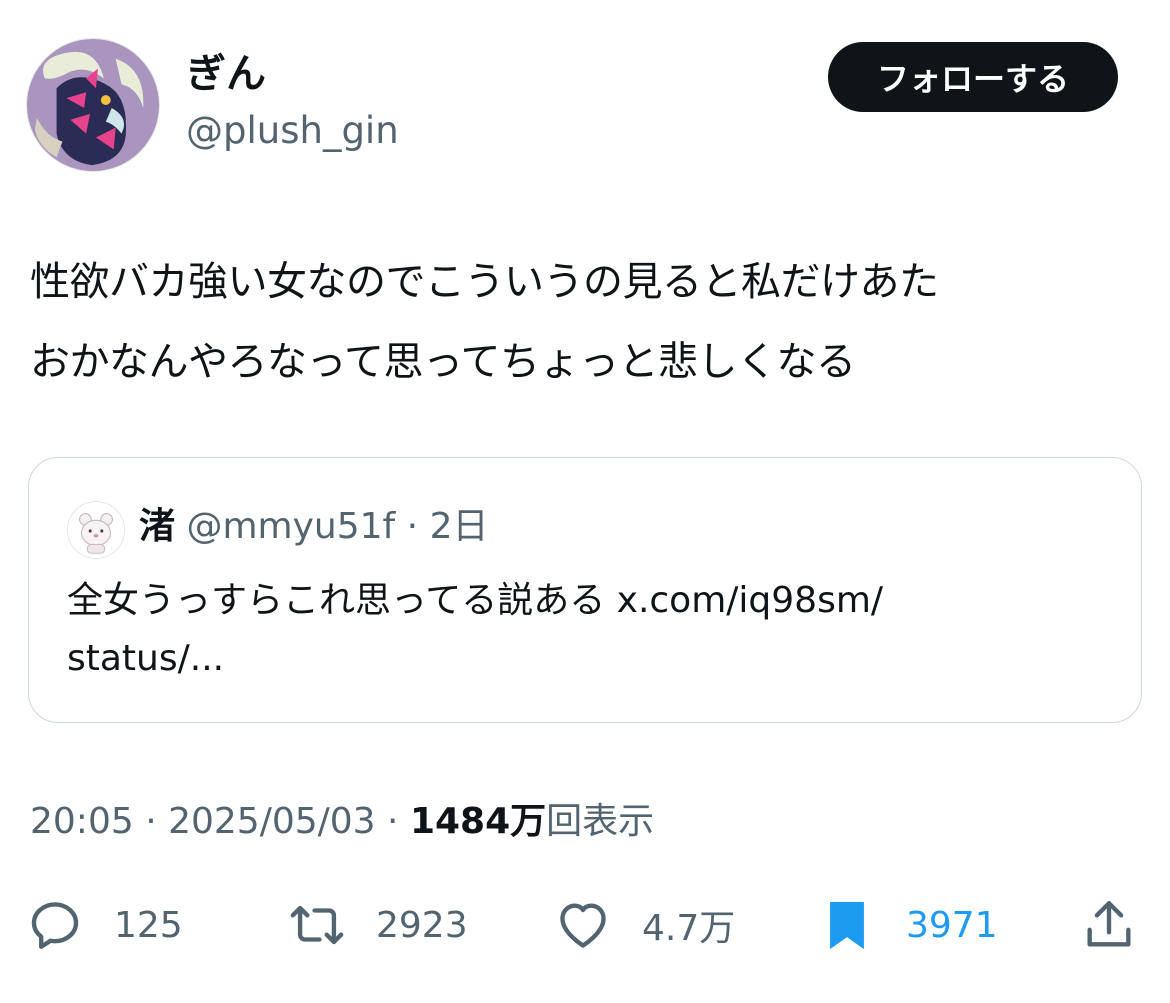 Image resolution: width=1170 pixels, height=1003 pixels. What do you see at coordinates (478, 821) in the screenshot?
I see `views-count: 1484万` at bounding box center [478, 821].